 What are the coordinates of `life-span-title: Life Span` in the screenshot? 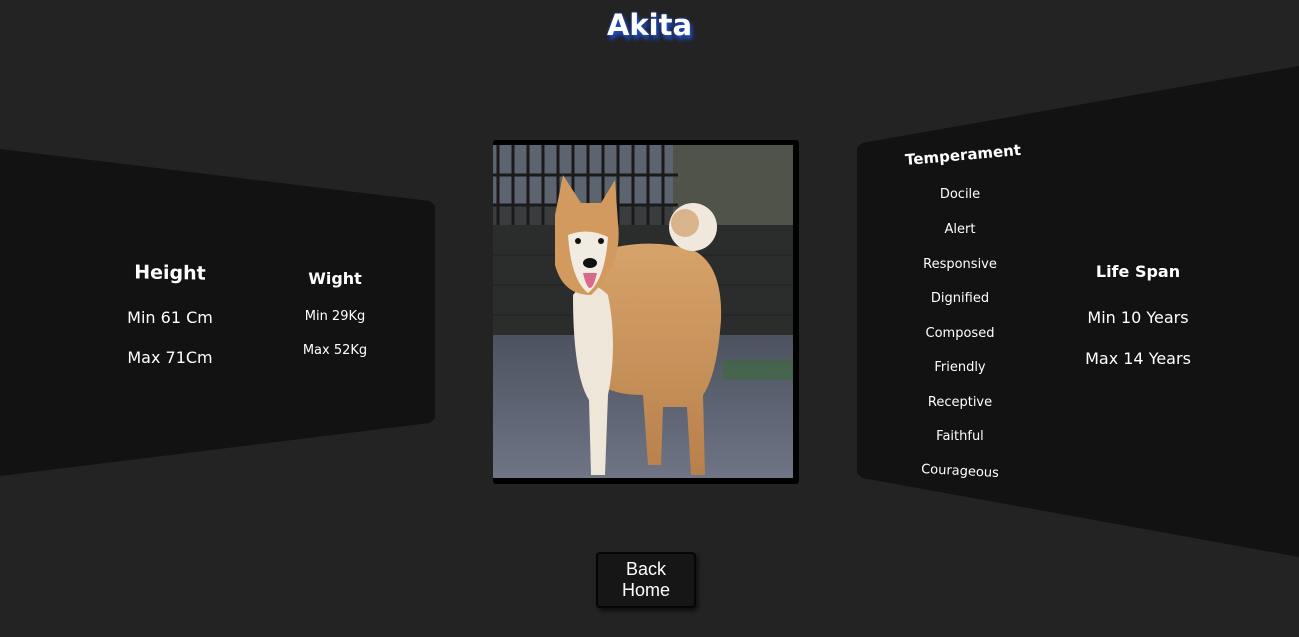 It's located at (1138, 271).